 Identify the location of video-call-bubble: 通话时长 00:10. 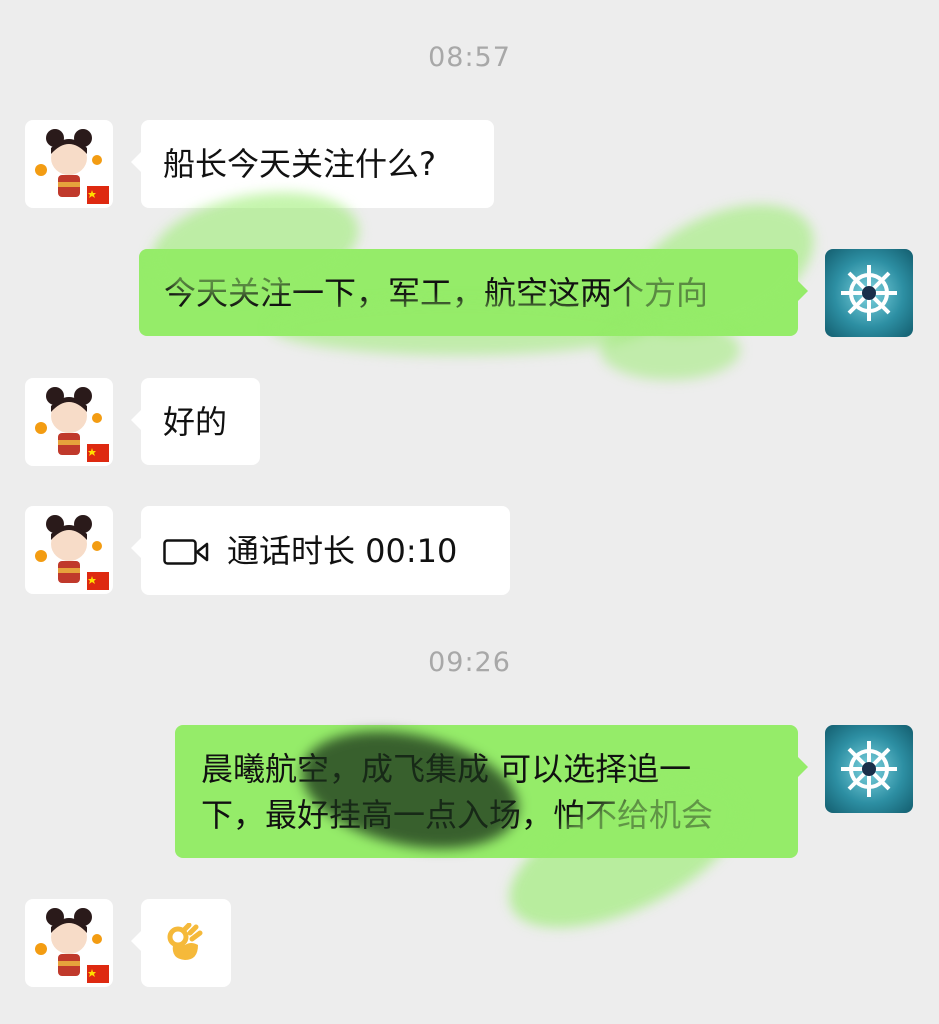
(320, 550).